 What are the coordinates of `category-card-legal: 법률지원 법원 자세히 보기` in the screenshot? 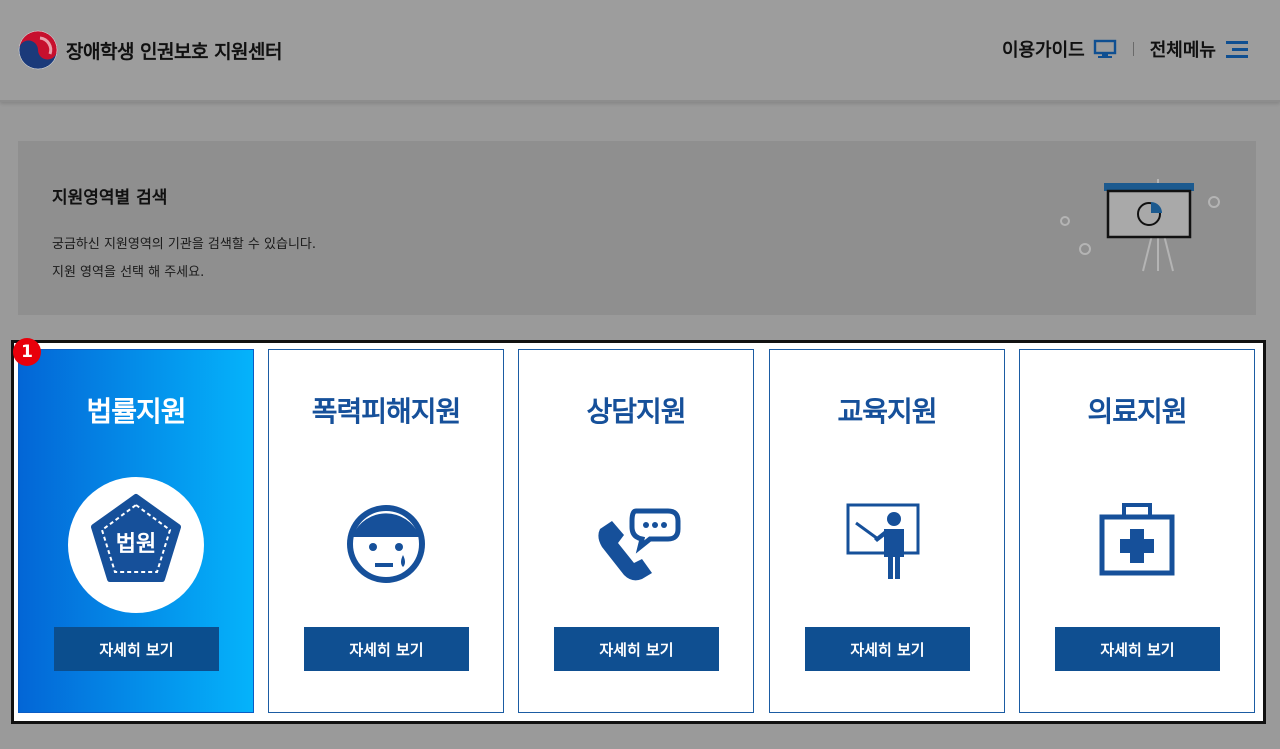 It's located at (136, 531).